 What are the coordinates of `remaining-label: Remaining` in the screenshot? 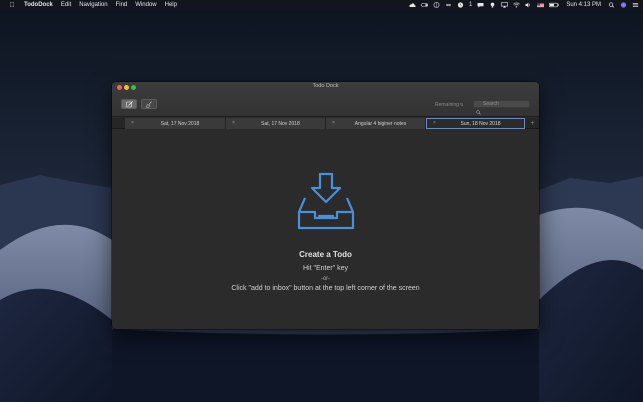 It's located at (447, 105).